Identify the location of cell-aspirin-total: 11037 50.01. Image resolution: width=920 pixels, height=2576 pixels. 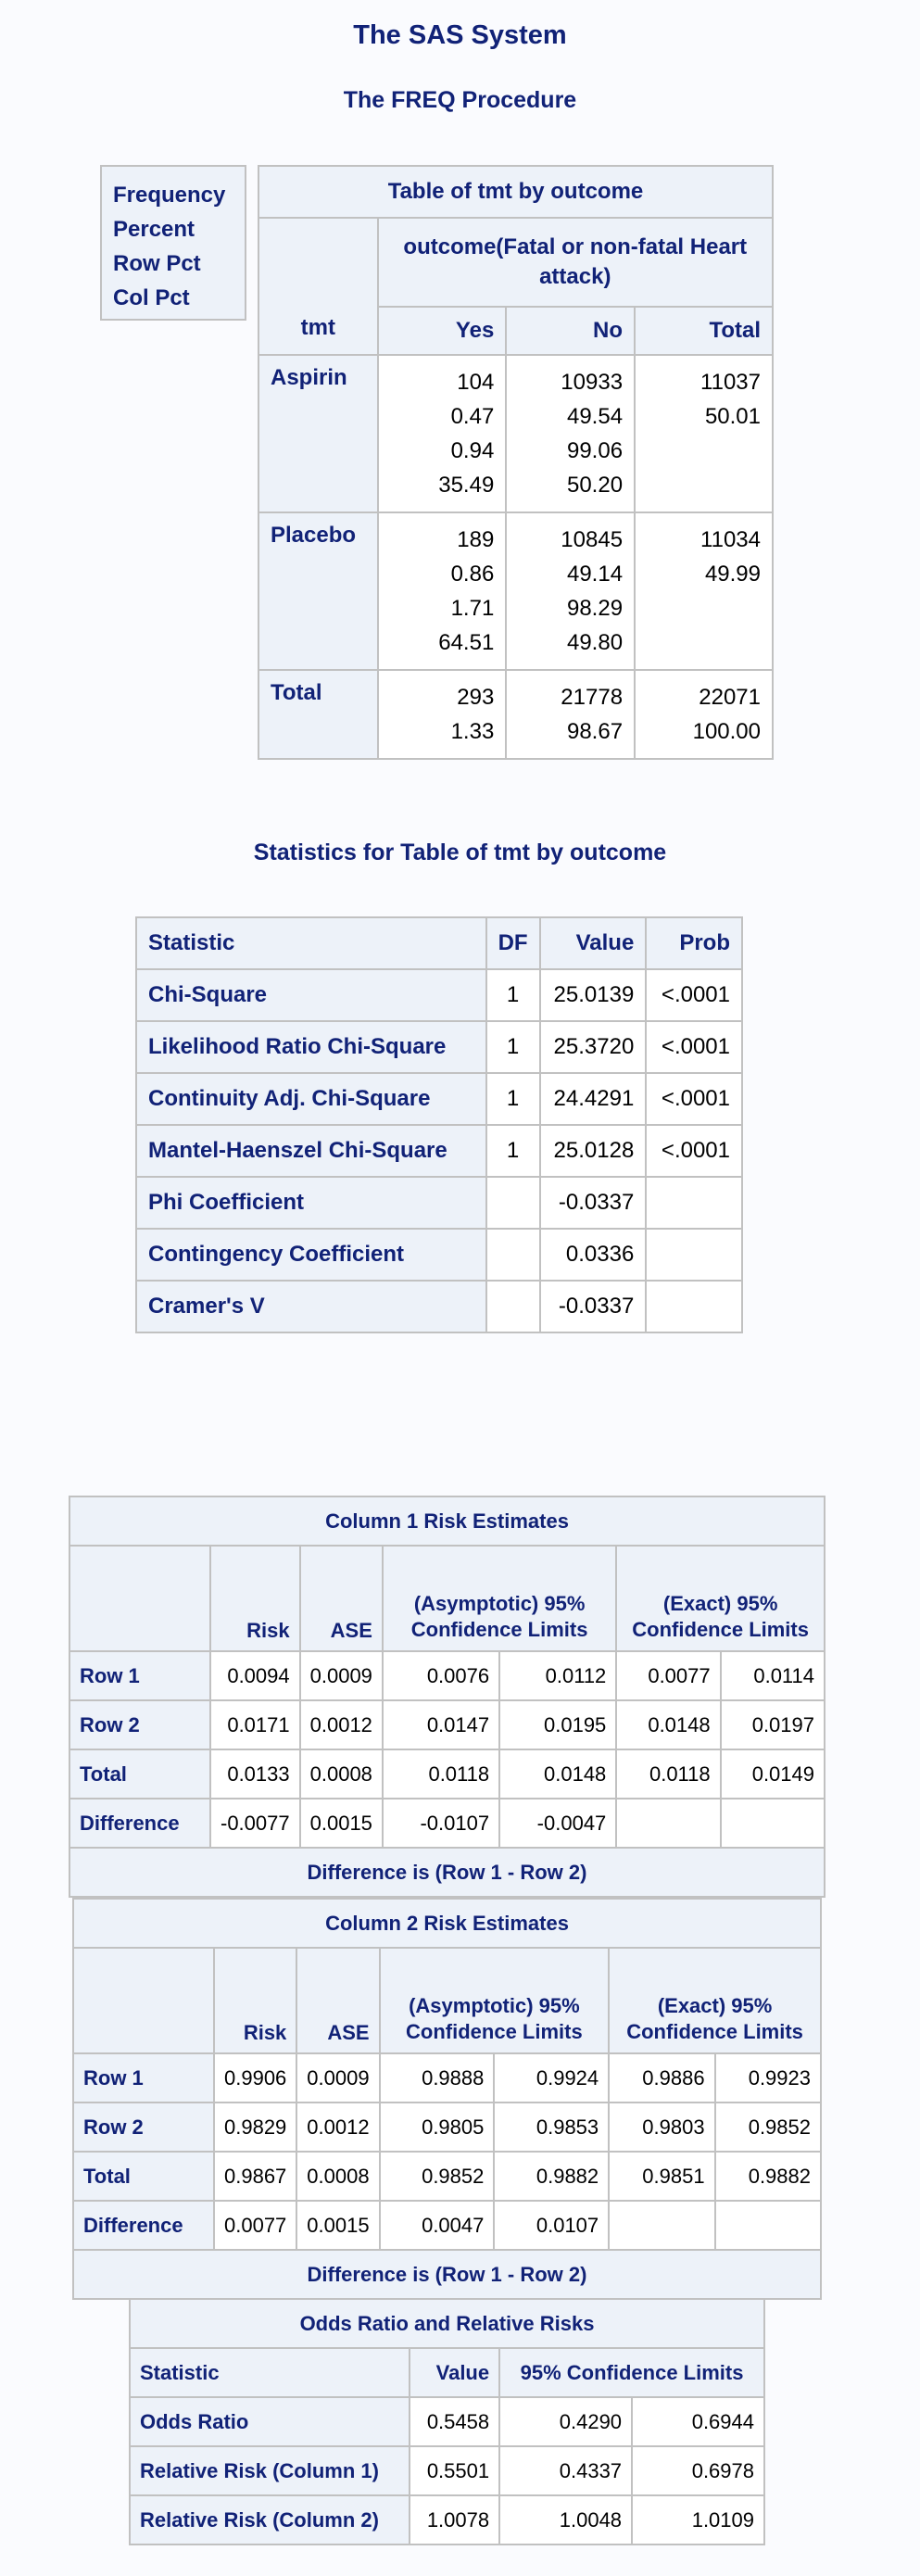
(704, 433).